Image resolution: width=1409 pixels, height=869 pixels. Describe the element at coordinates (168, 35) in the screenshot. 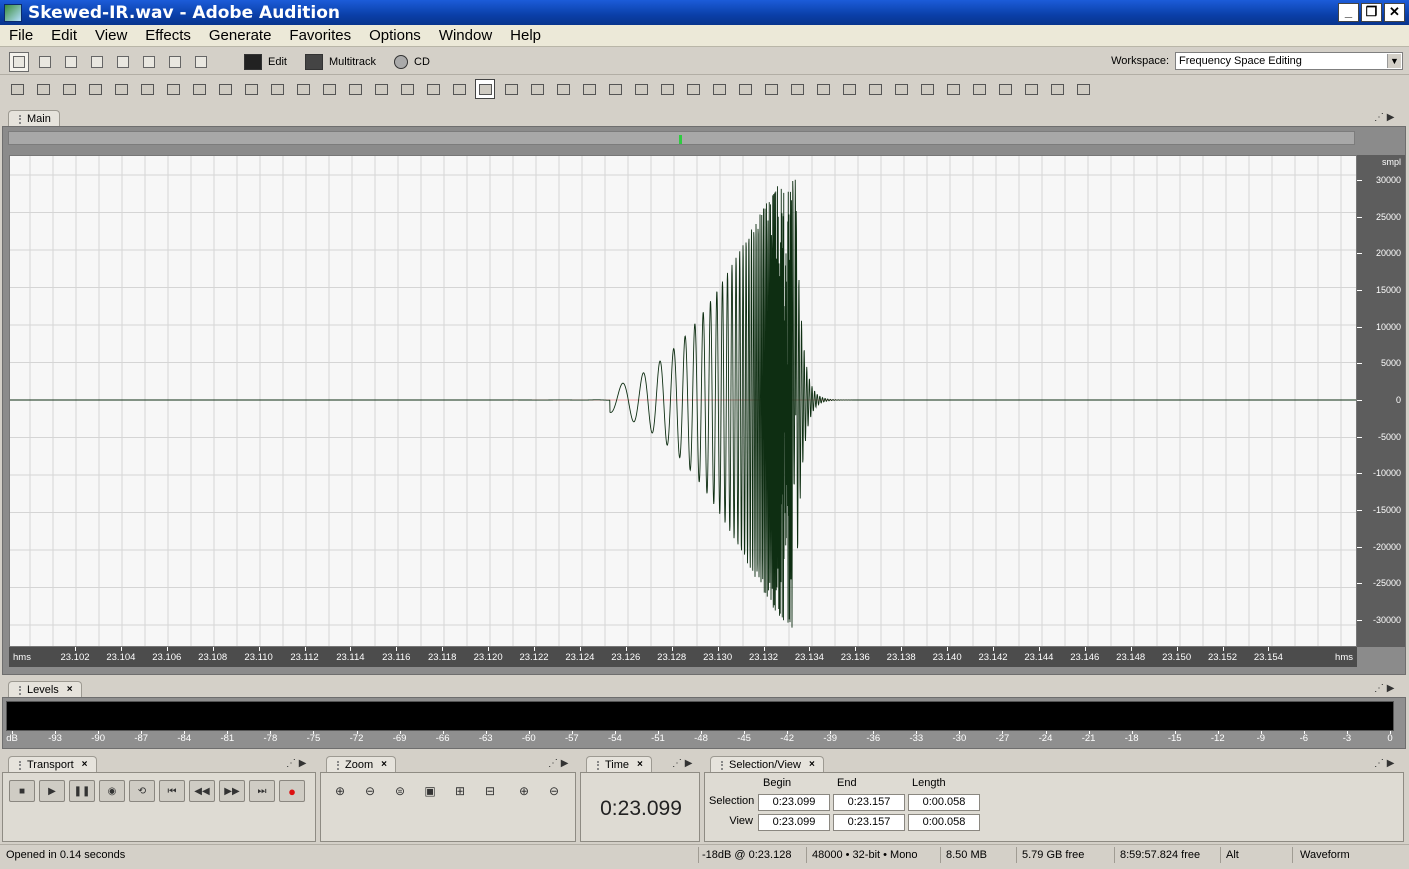

I see `menu-effects: Effects` at that location.